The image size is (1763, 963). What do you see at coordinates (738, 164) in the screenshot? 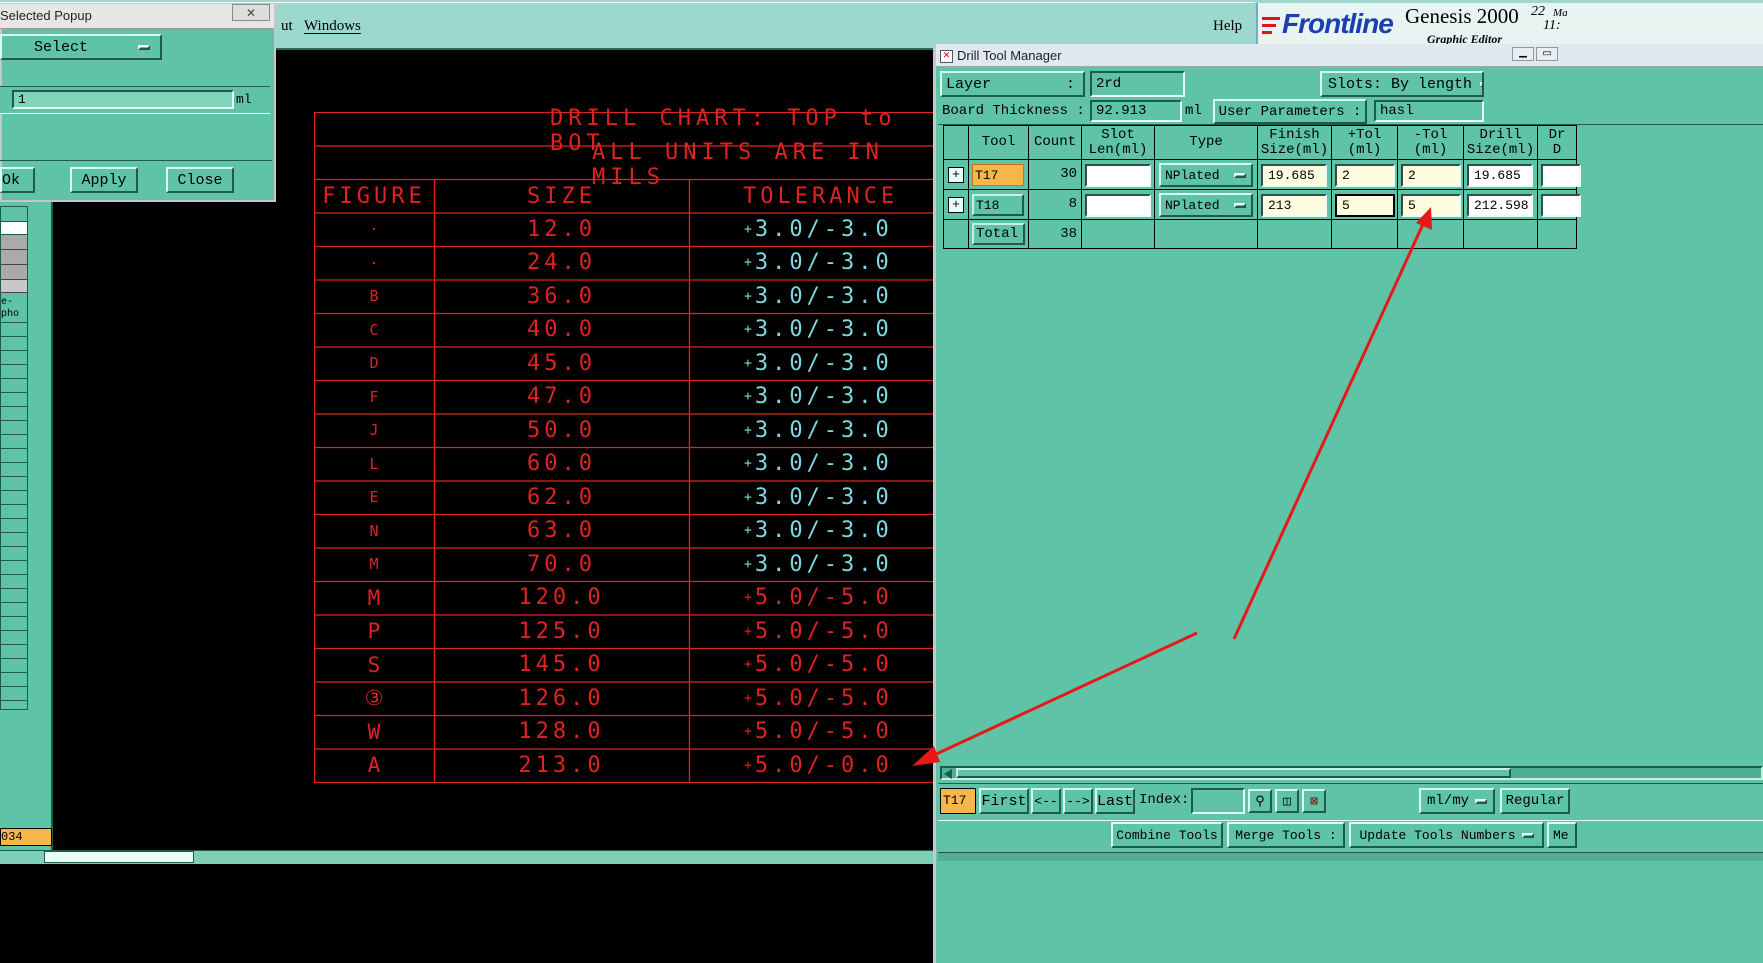
I see `drill-chart-subtitle: ALL UNITS ARE IN MILS` at bounding box center [738, 164].